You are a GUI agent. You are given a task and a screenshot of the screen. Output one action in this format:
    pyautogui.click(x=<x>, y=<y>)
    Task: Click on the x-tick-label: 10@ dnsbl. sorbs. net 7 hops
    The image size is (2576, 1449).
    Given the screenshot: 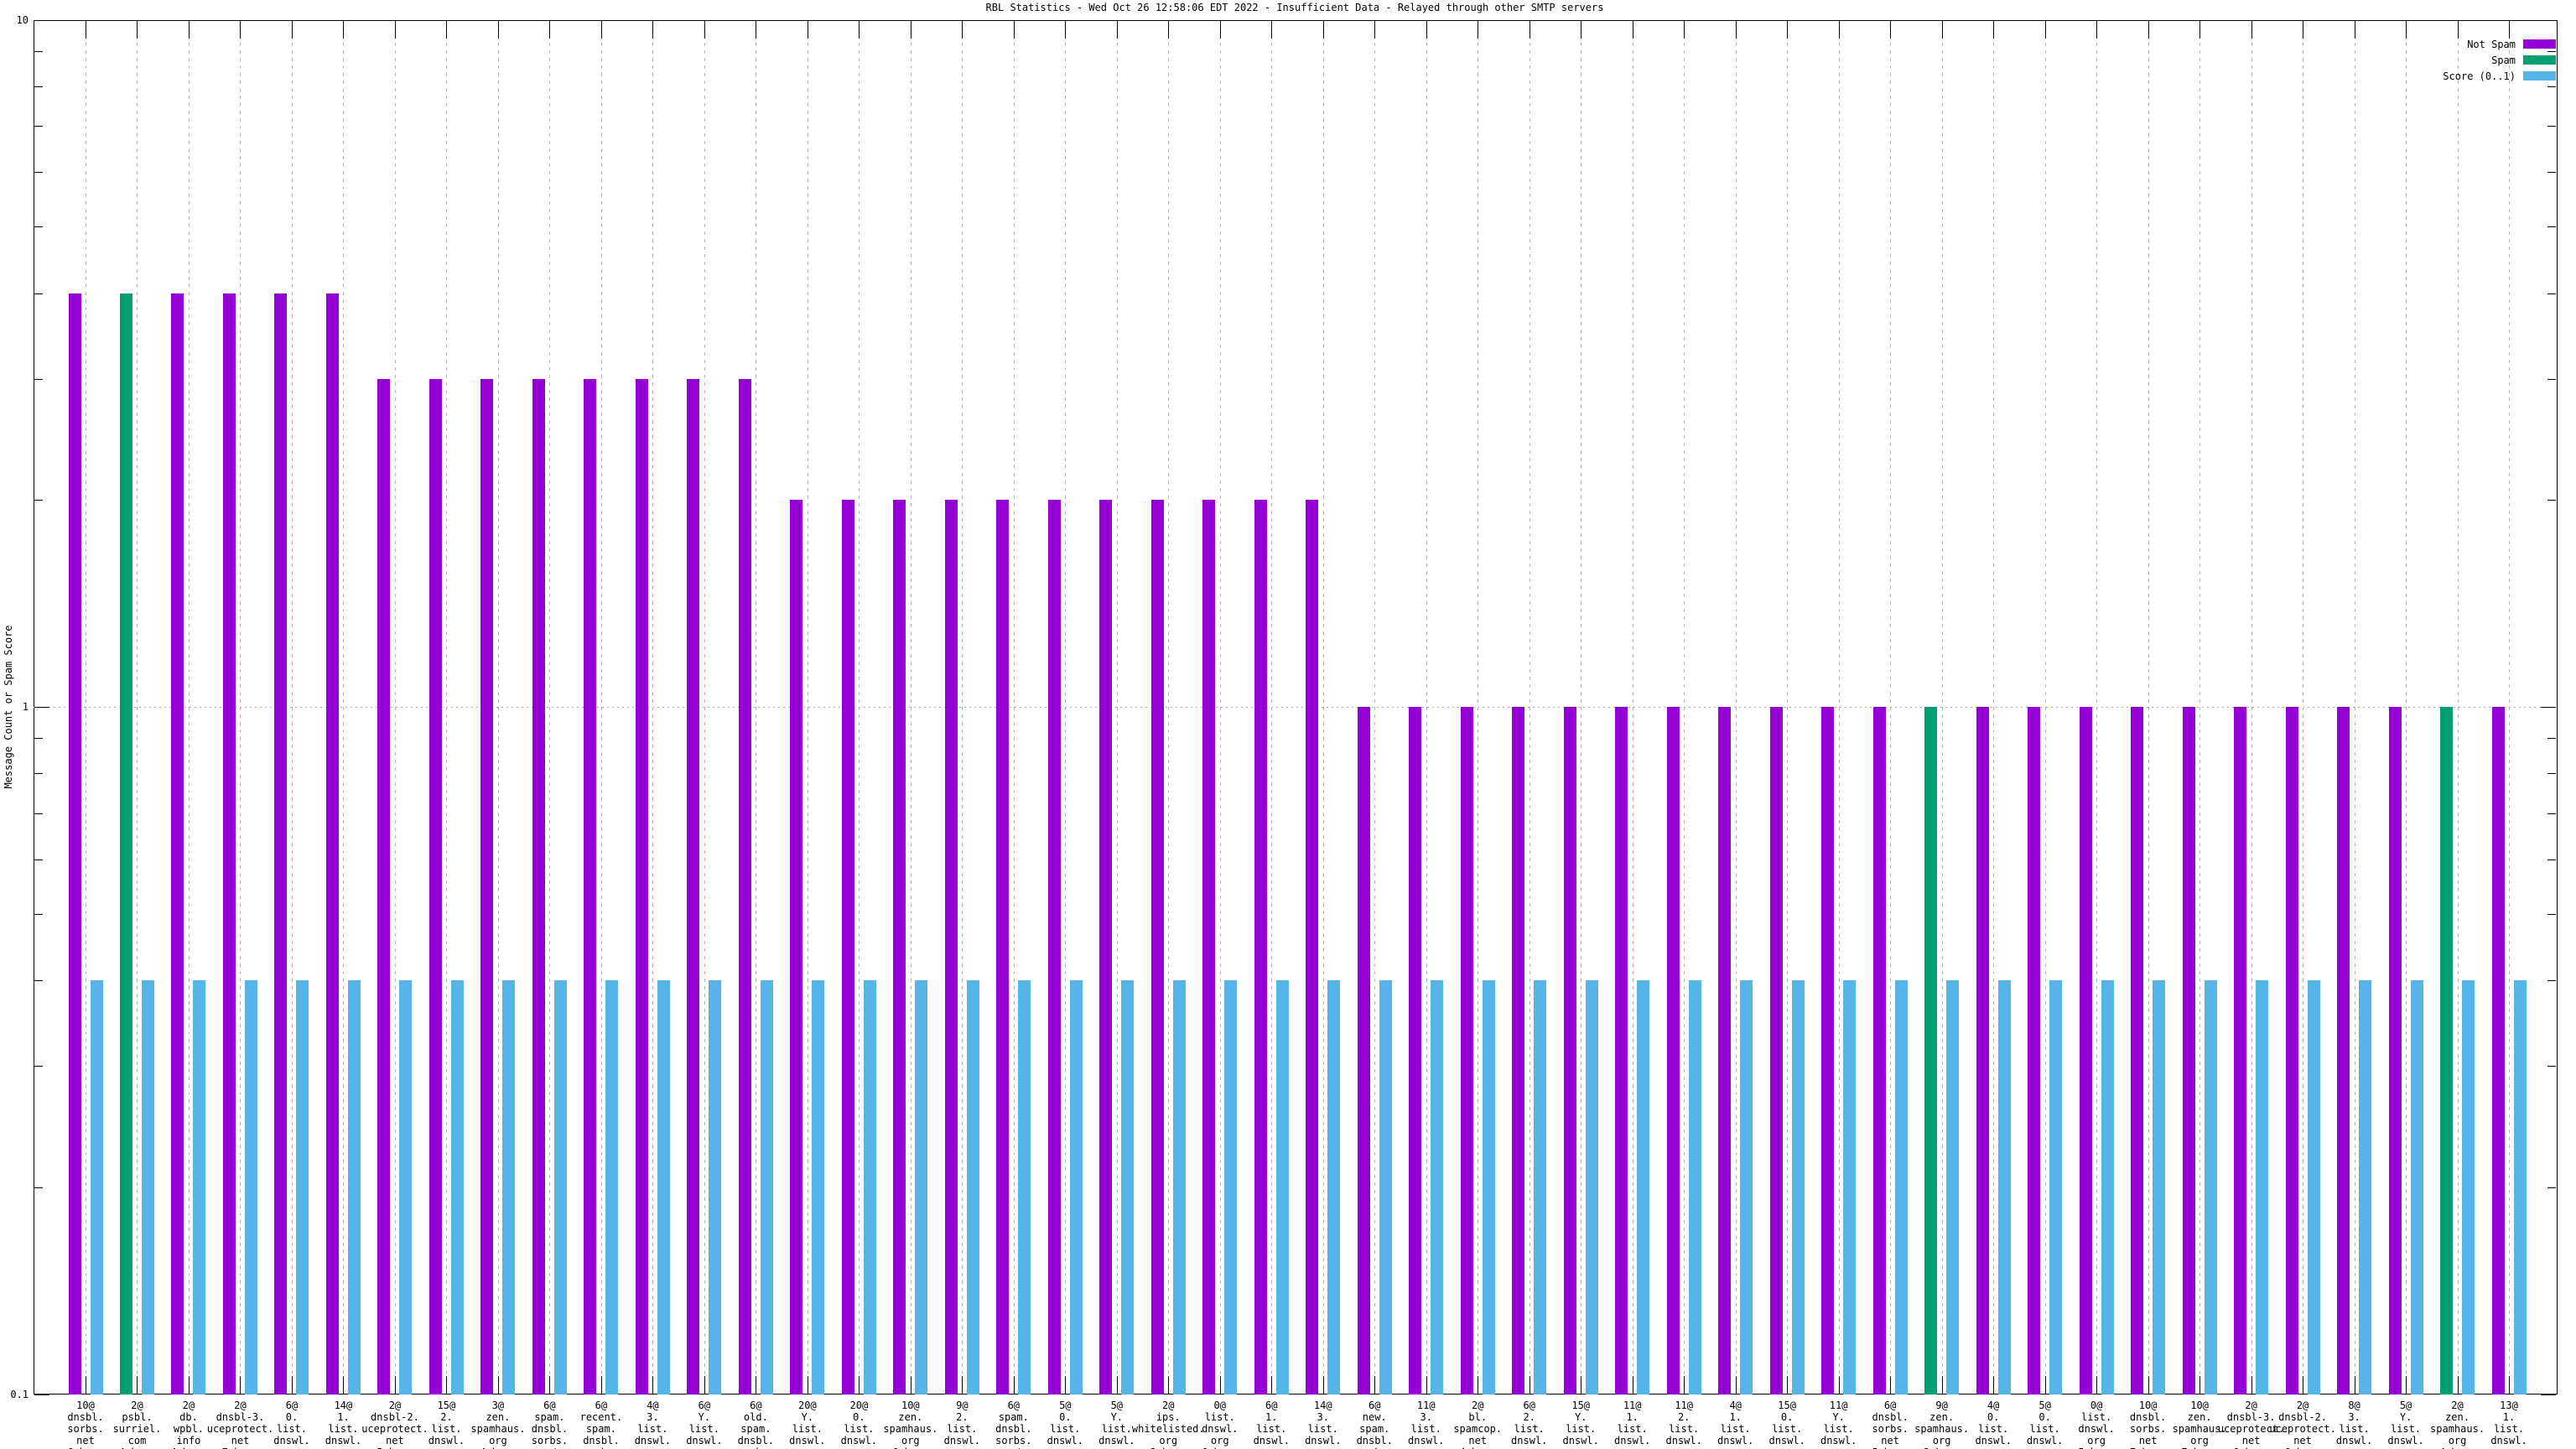 What is the action you would take?
    pyautogui.click(x=2148, y=1424)
    